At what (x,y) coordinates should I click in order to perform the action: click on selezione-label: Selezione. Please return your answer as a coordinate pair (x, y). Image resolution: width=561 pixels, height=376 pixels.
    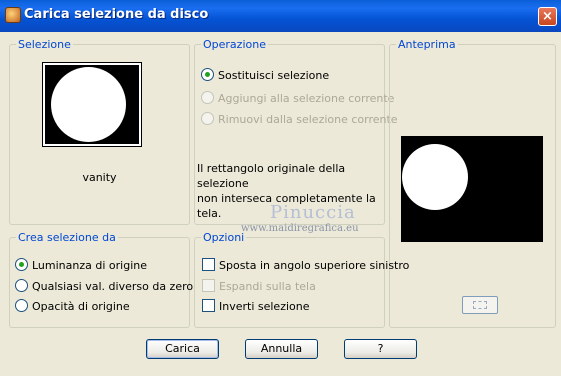
    Looking at the image, I should click on (44, 44).